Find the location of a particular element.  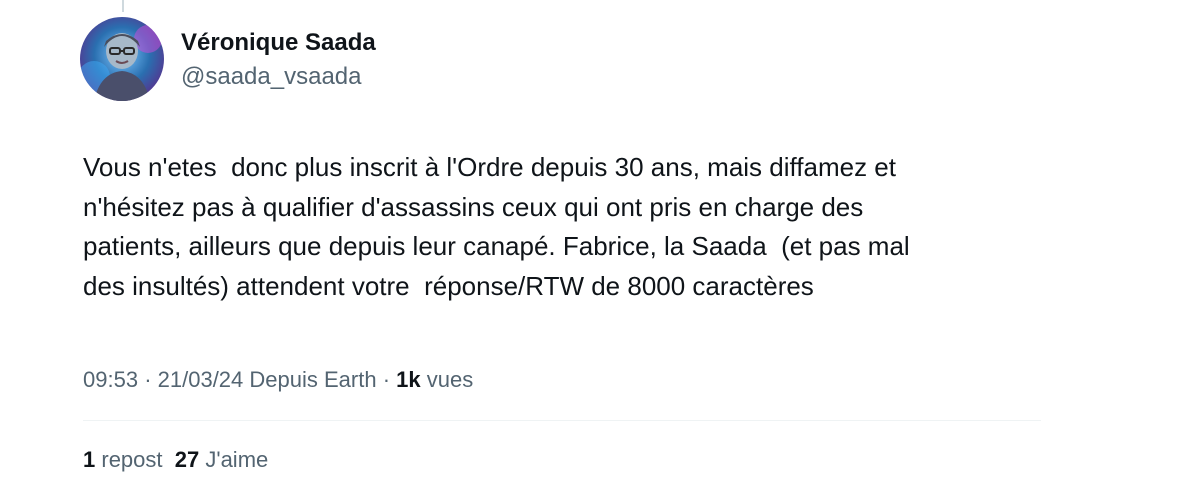

views-label: vues is located at coordinates (450, 379).